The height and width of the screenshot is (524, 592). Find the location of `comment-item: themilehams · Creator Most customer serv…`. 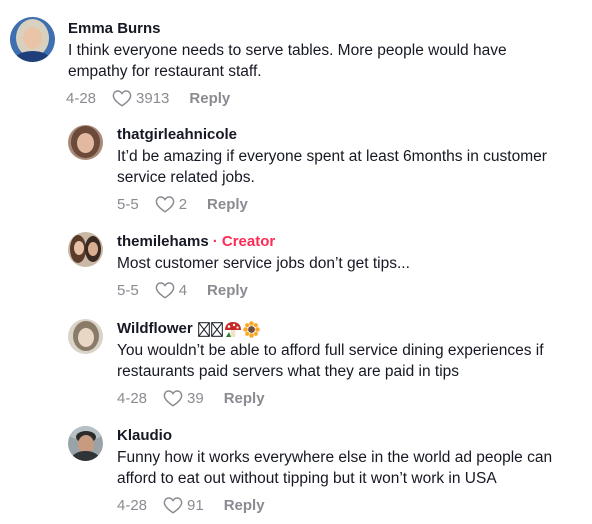

comment-item: themilehams · Creator Most customer serv… is located at coordinates (239, 266).